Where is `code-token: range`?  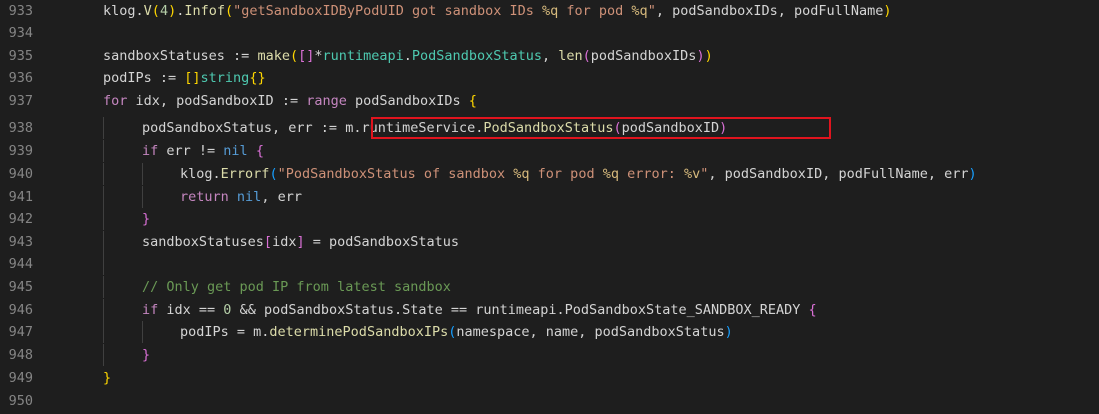 code-token: range is located at coordinates (326, 101).